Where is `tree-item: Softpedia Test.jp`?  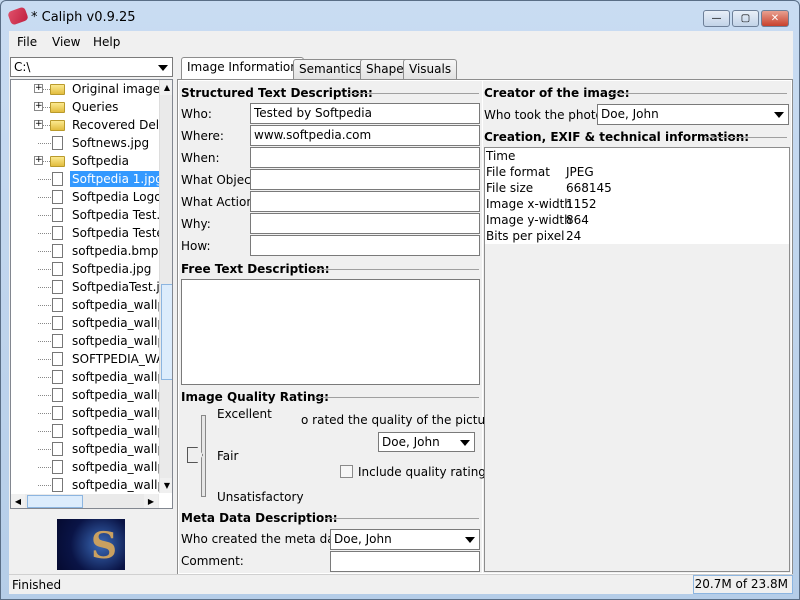 tree-item: Softpedia Test.jp is located at coordinates (91, 215).